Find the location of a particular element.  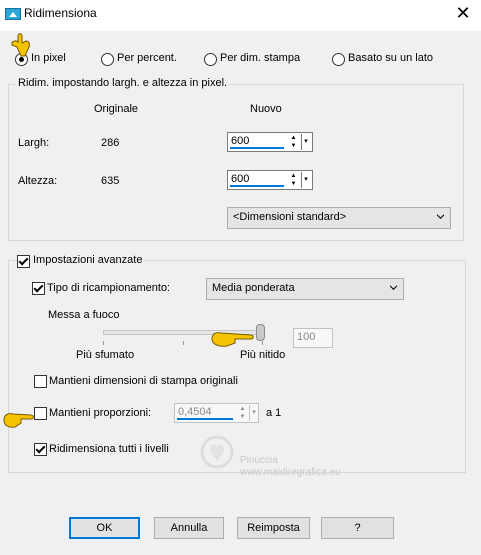

keep-print-size-checkbox is located at coordinates (40, 381).